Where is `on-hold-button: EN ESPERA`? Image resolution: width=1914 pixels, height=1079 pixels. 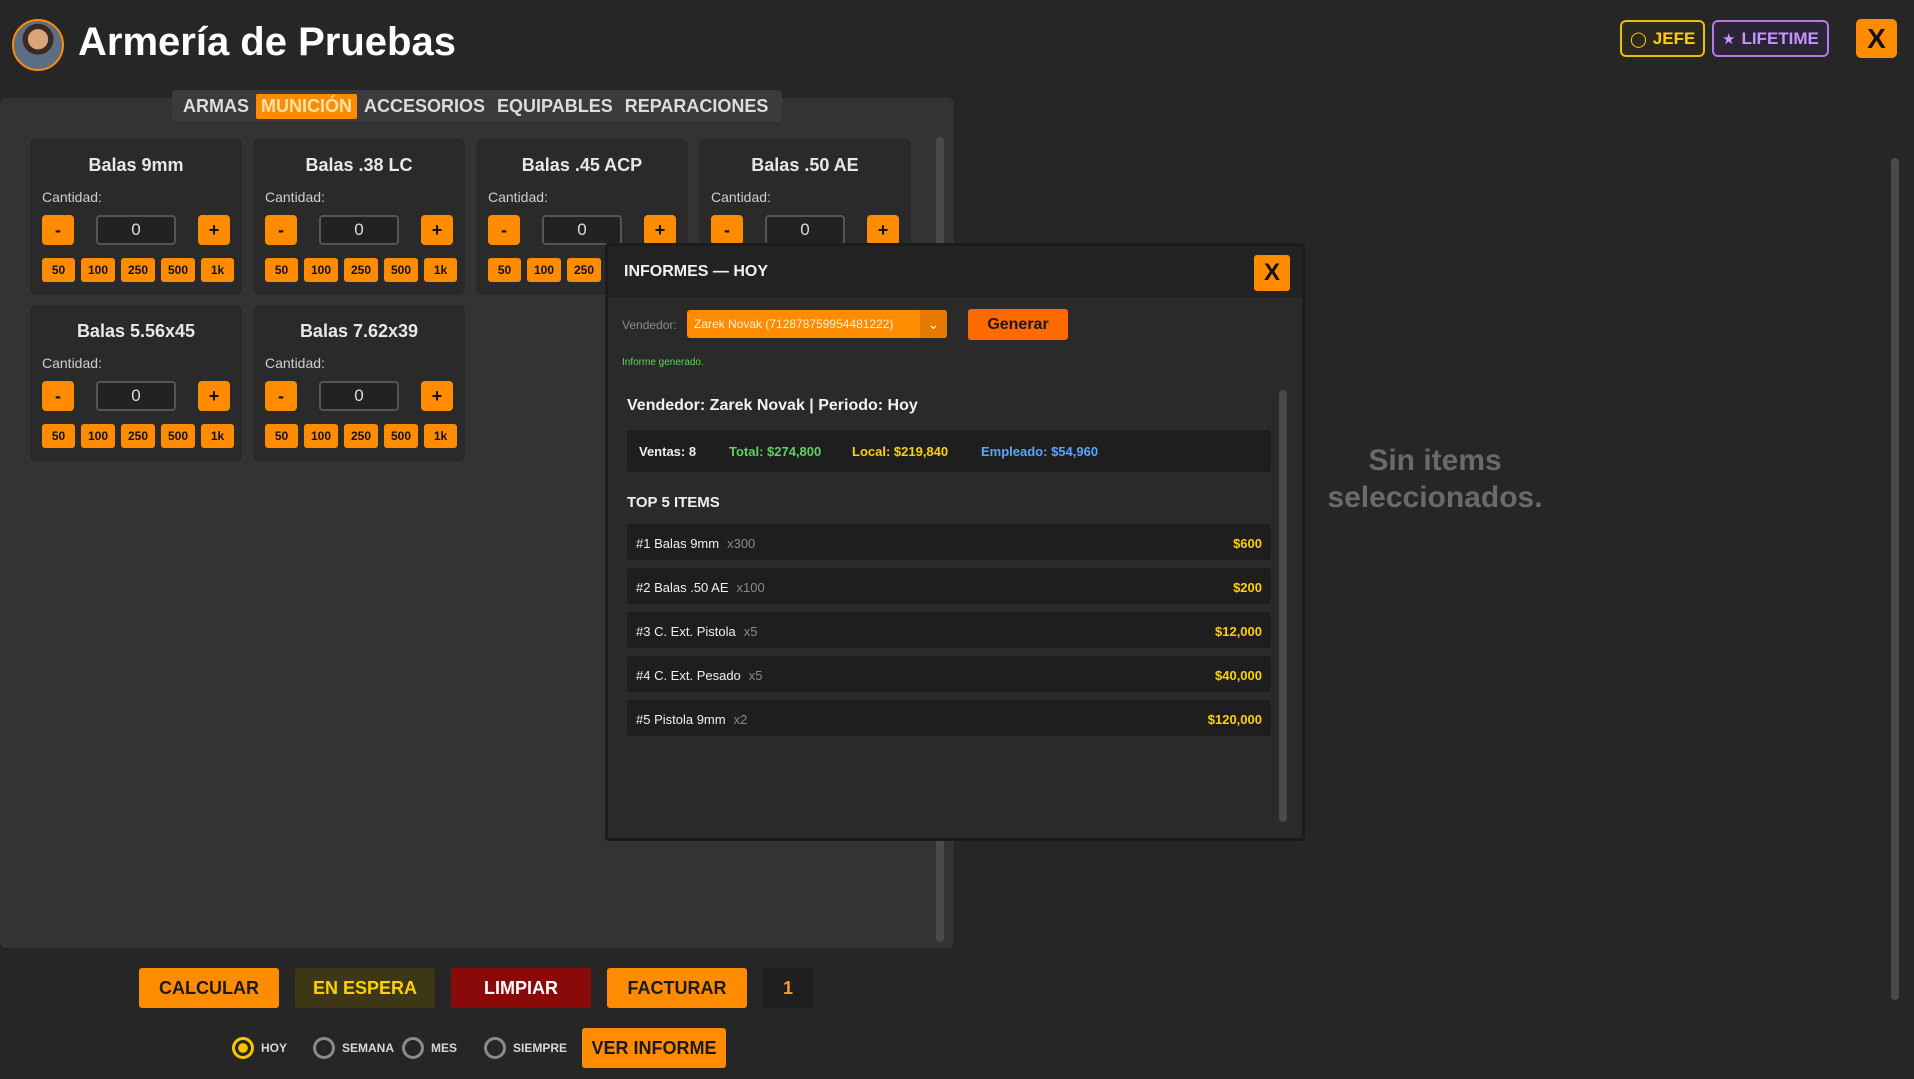
on-hold-button: EN ESPERA is located at coordinates (365, 988).